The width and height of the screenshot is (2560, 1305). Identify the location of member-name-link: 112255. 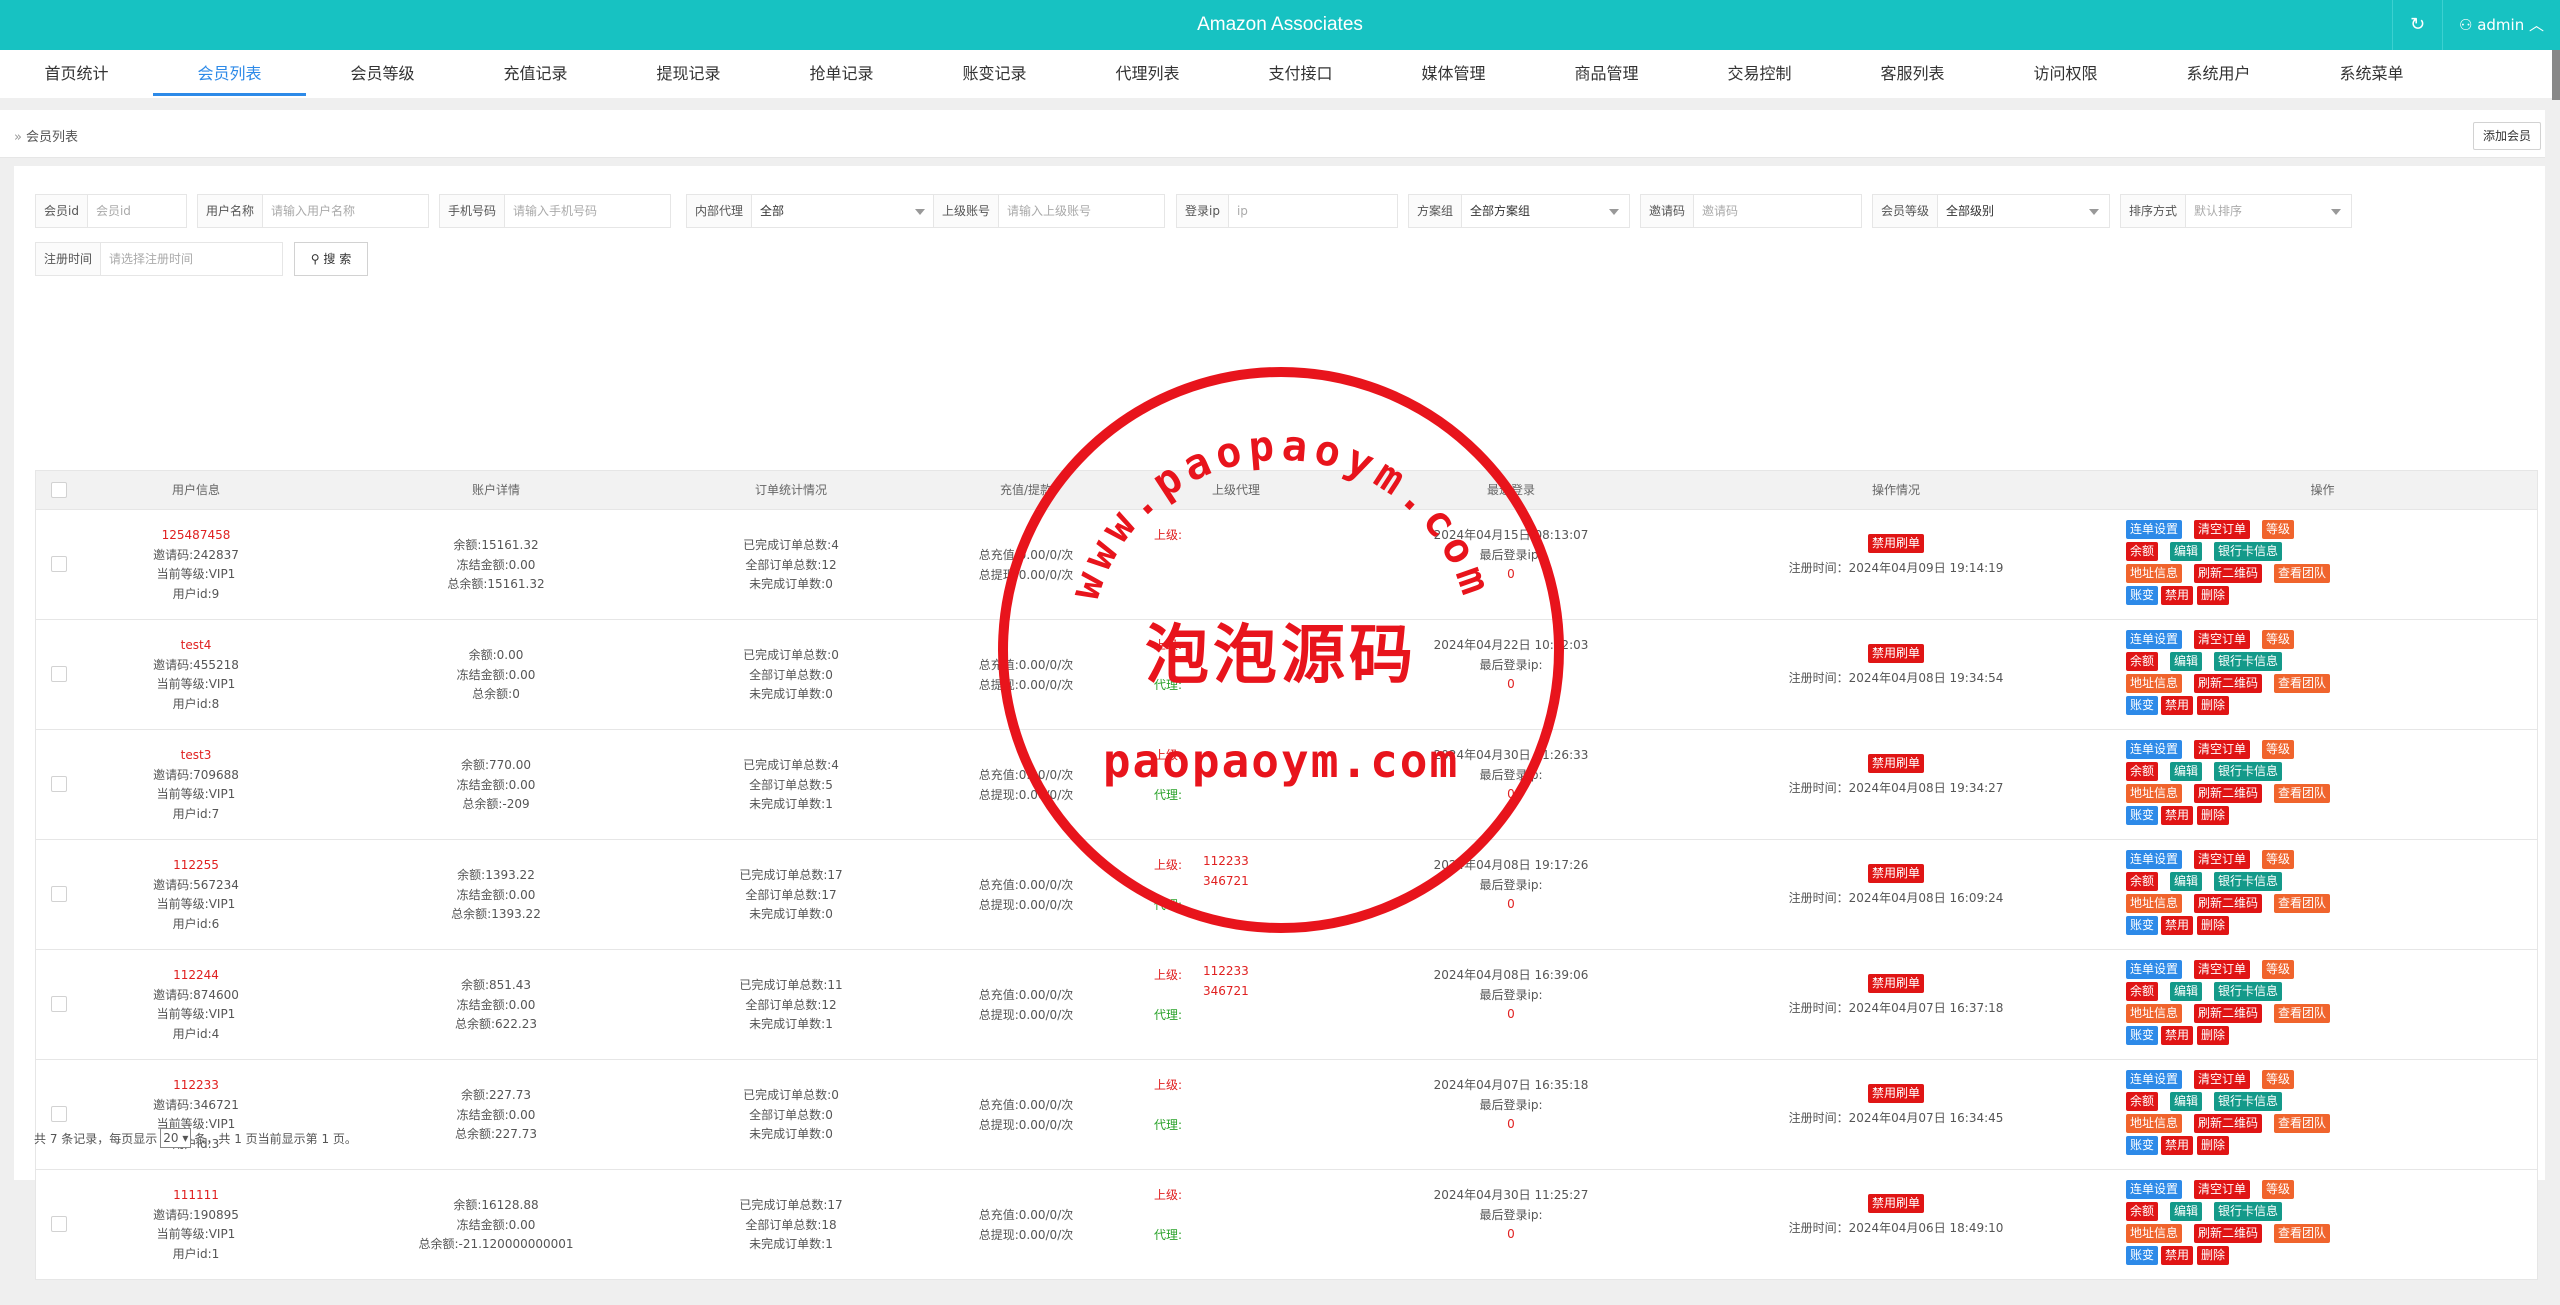
(196, 866).